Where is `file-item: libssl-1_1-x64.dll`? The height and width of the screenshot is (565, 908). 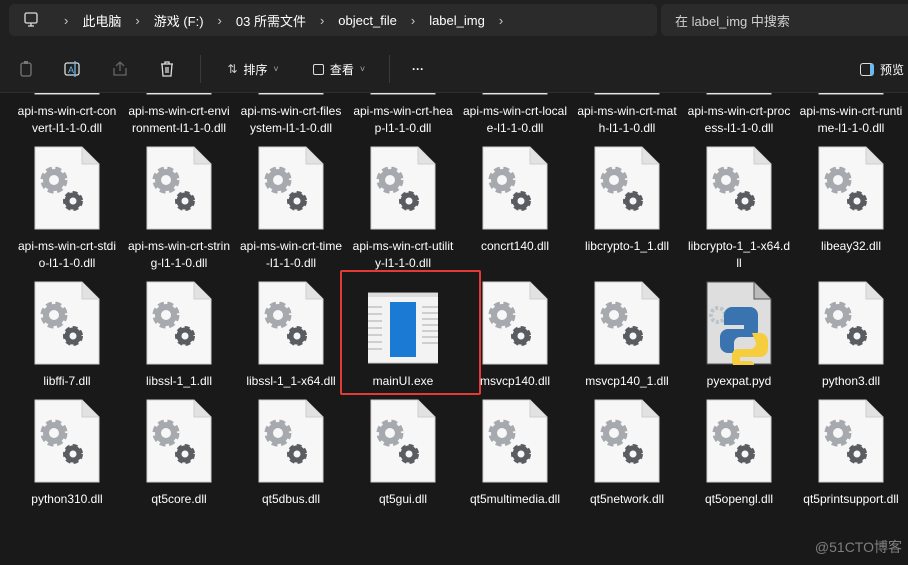
file-item: libssl-1_1-x64.dll is located at coordinates (291, 335).